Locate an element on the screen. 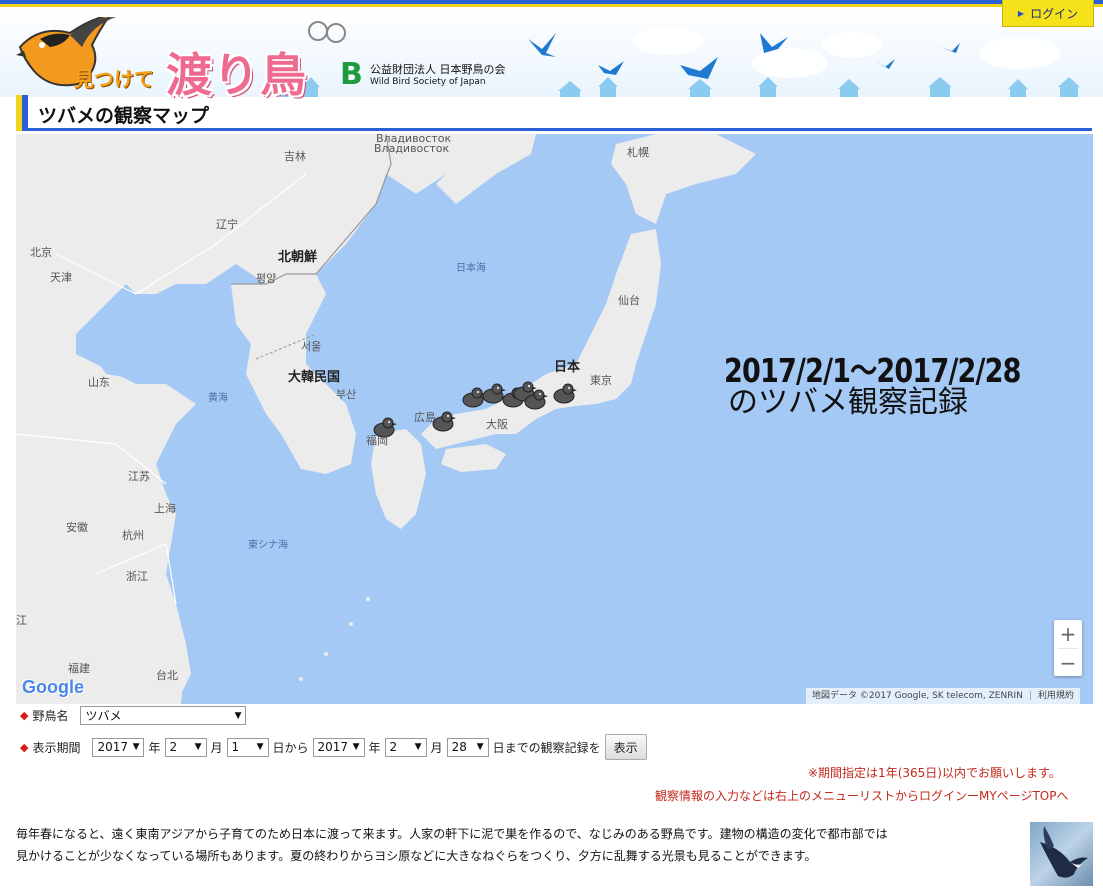  zoom-control: + − is located at coordinates (1068, 648).